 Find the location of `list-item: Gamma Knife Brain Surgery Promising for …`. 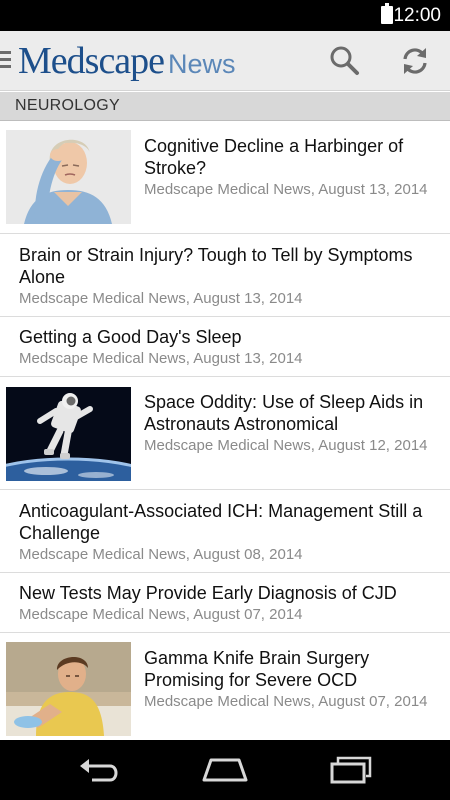

list-item: Gamma Knife Brain Surgery Promising for … is located at coordinates (225, 686).